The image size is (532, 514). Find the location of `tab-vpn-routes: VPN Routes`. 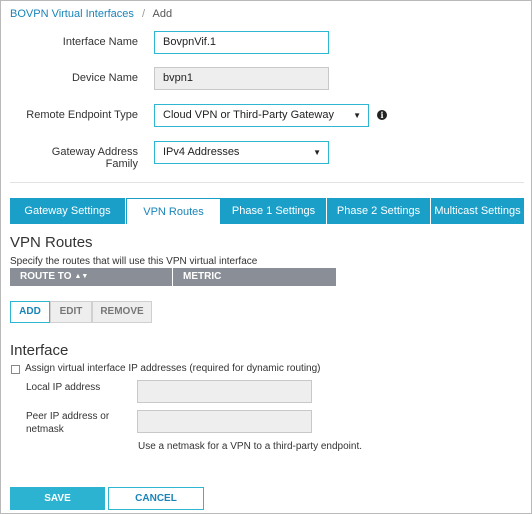

tab-vpn-routes: VPN Routes is located at coordinates (173, 211).